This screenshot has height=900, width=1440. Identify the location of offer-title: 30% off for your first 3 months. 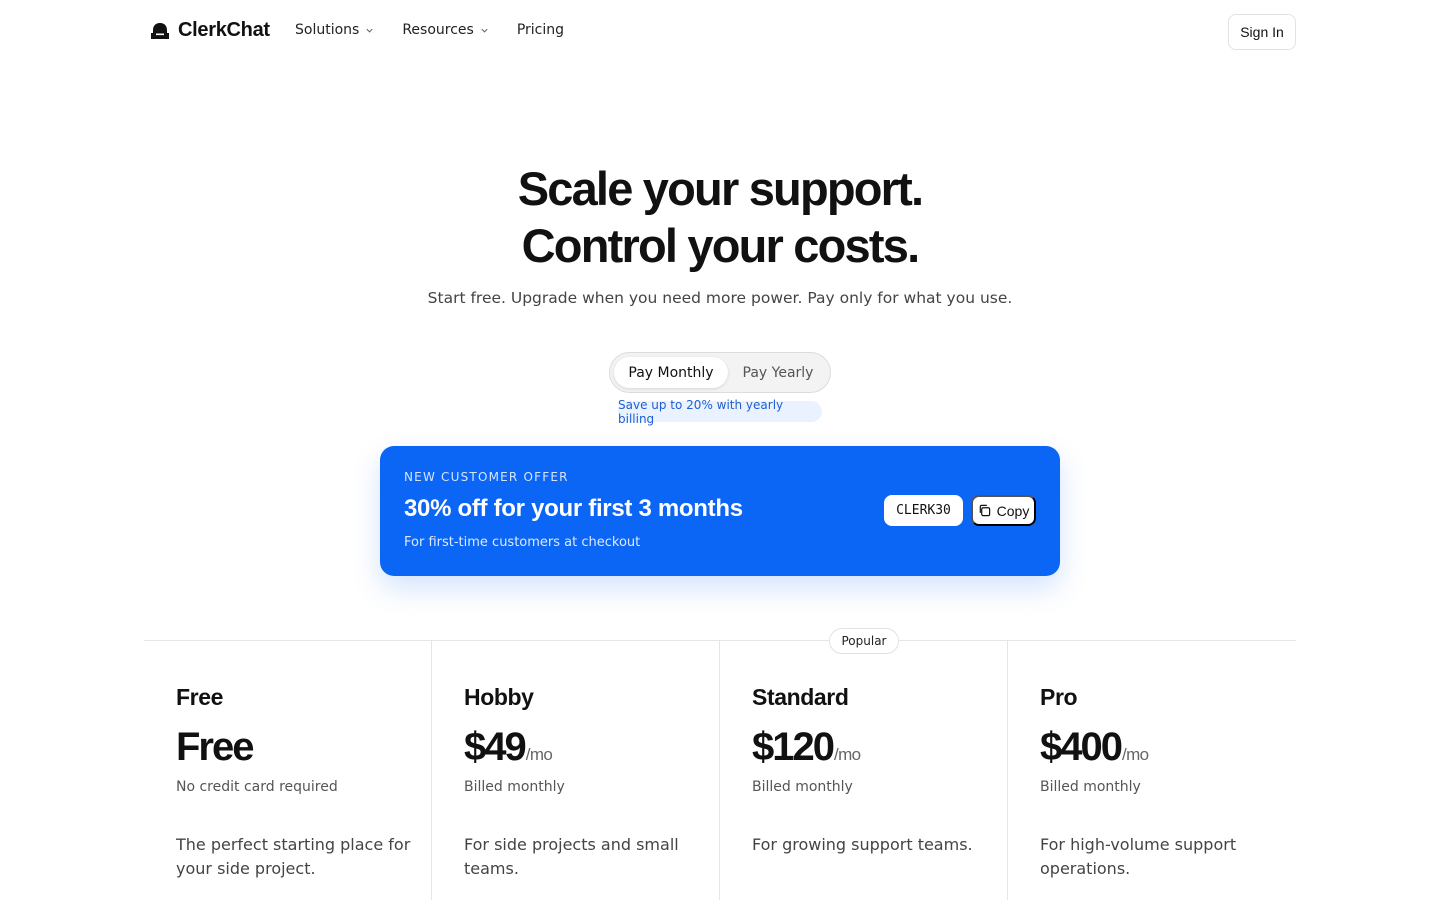
(573, 508).